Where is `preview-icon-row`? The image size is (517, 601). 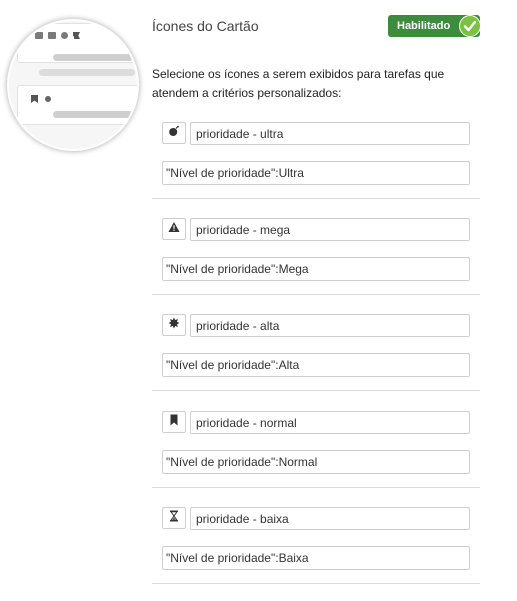 preview-icon-row is located at coordinates (52, 35).